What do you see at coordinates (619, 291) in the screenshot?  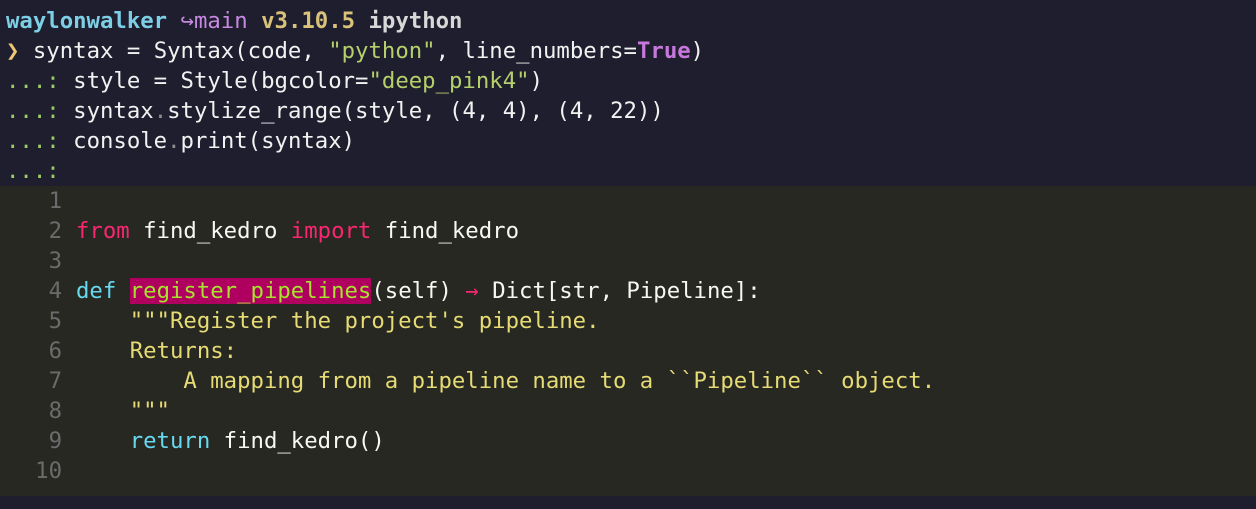 I see `return-type: Dict[str, Pipeline]:` at bounding box center [619, 291].